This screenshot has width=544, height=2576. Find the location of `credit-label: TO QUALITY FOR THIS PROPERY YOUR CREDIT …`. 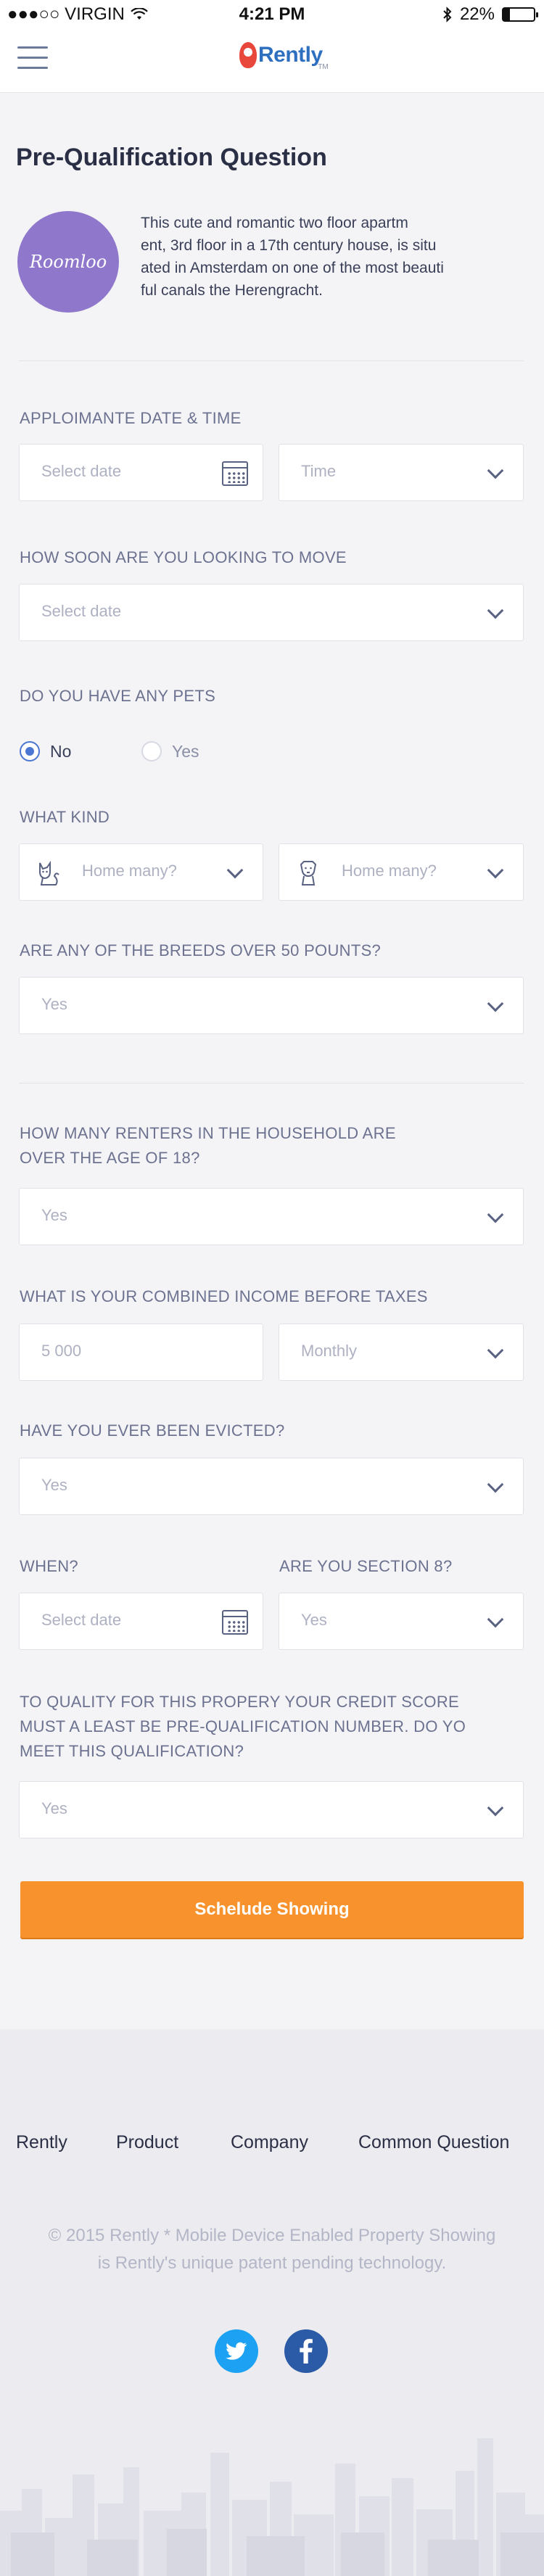

credit-label: TO QUALITY FOR THIS PROPERY YOUR CREDIT … is located at coordinates (243, 1727).